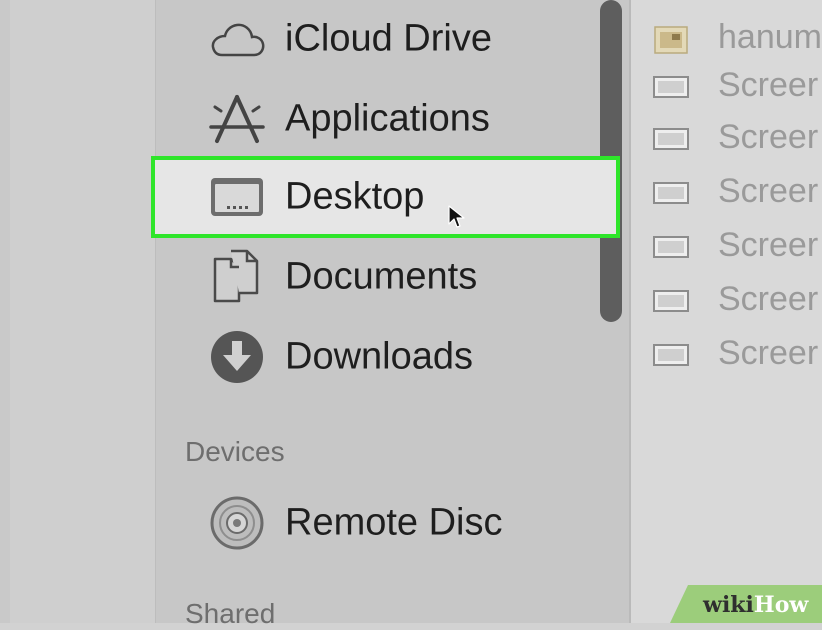  Describe the element at coordinates (237, 119) in the screenshot. I see `applications-icon` at that location.